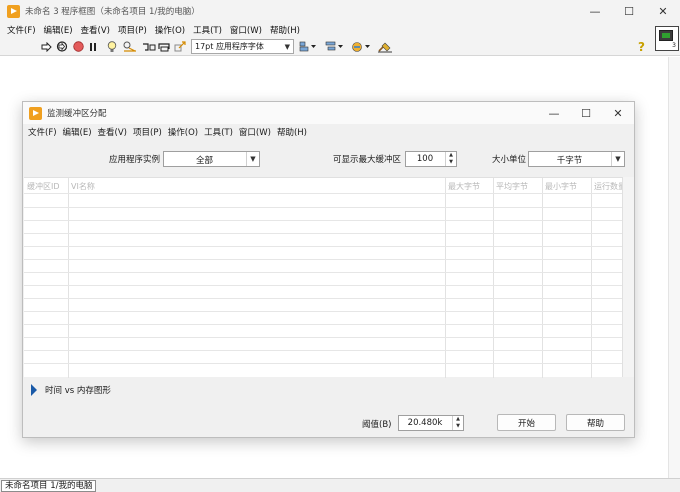 This screenshot has width=680, height=492. I want to click on step-out-icon, so click(180, 46).